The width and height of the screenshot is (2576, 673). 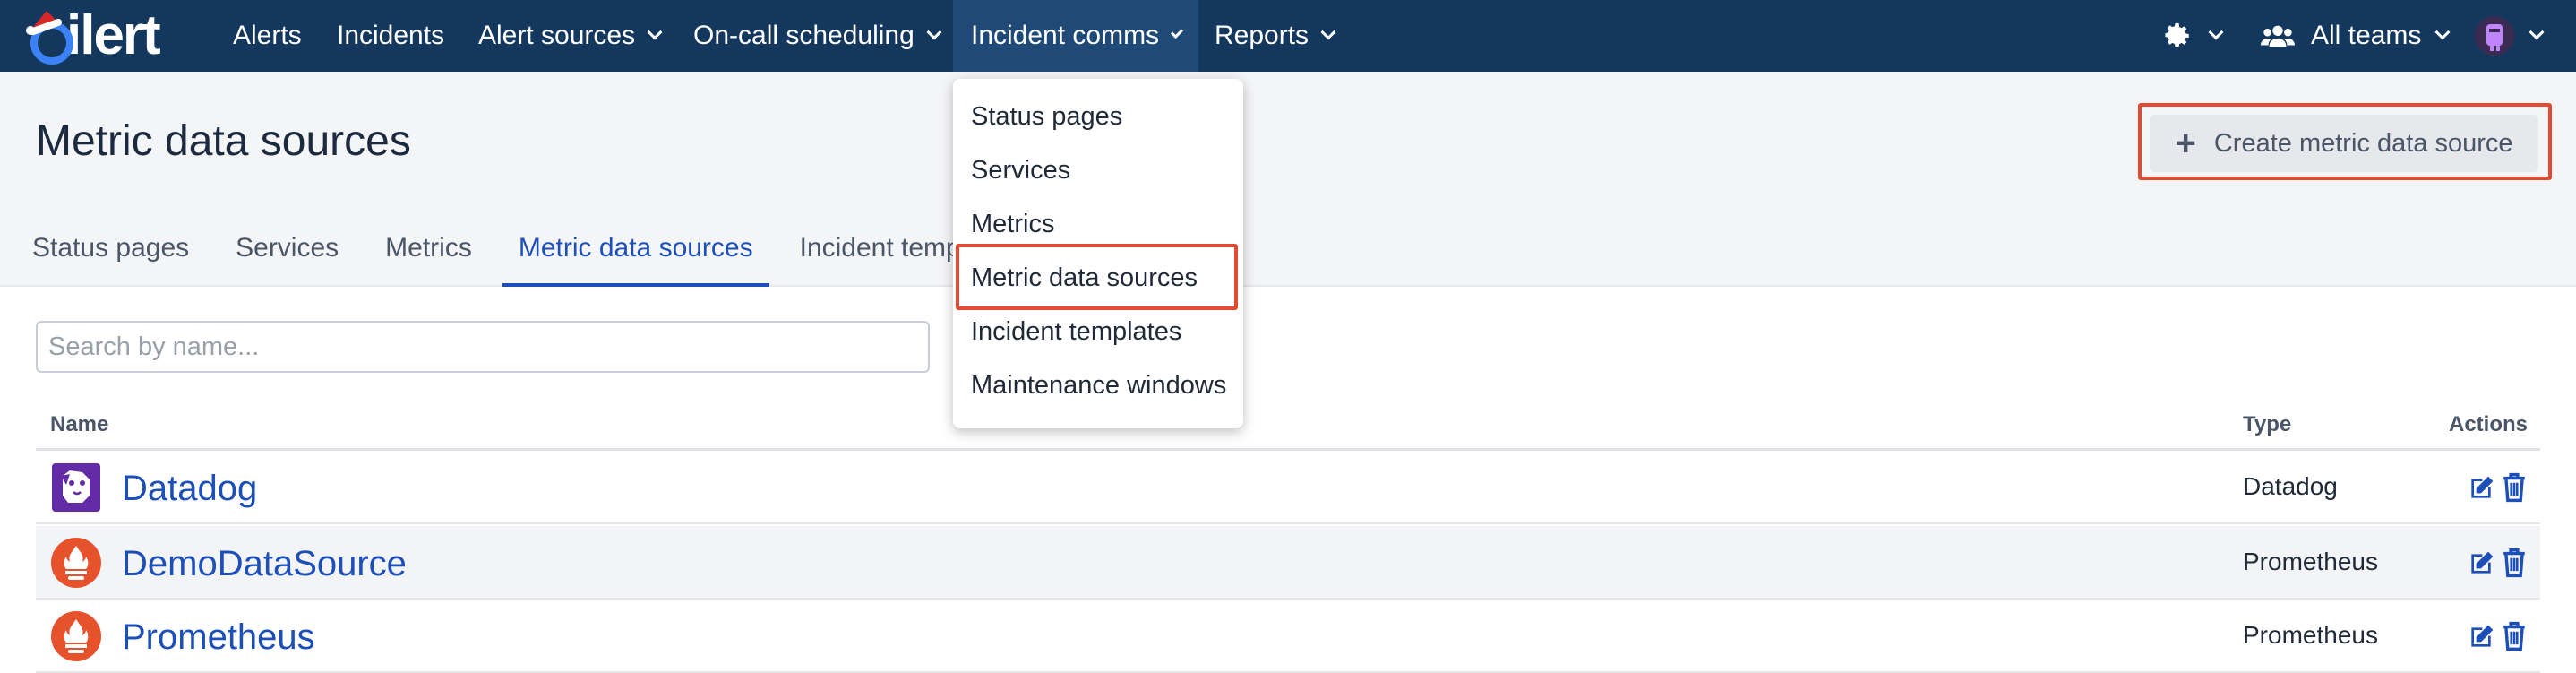 I want to click on row-name-link: Prometheus, so click(x=218, y=638).